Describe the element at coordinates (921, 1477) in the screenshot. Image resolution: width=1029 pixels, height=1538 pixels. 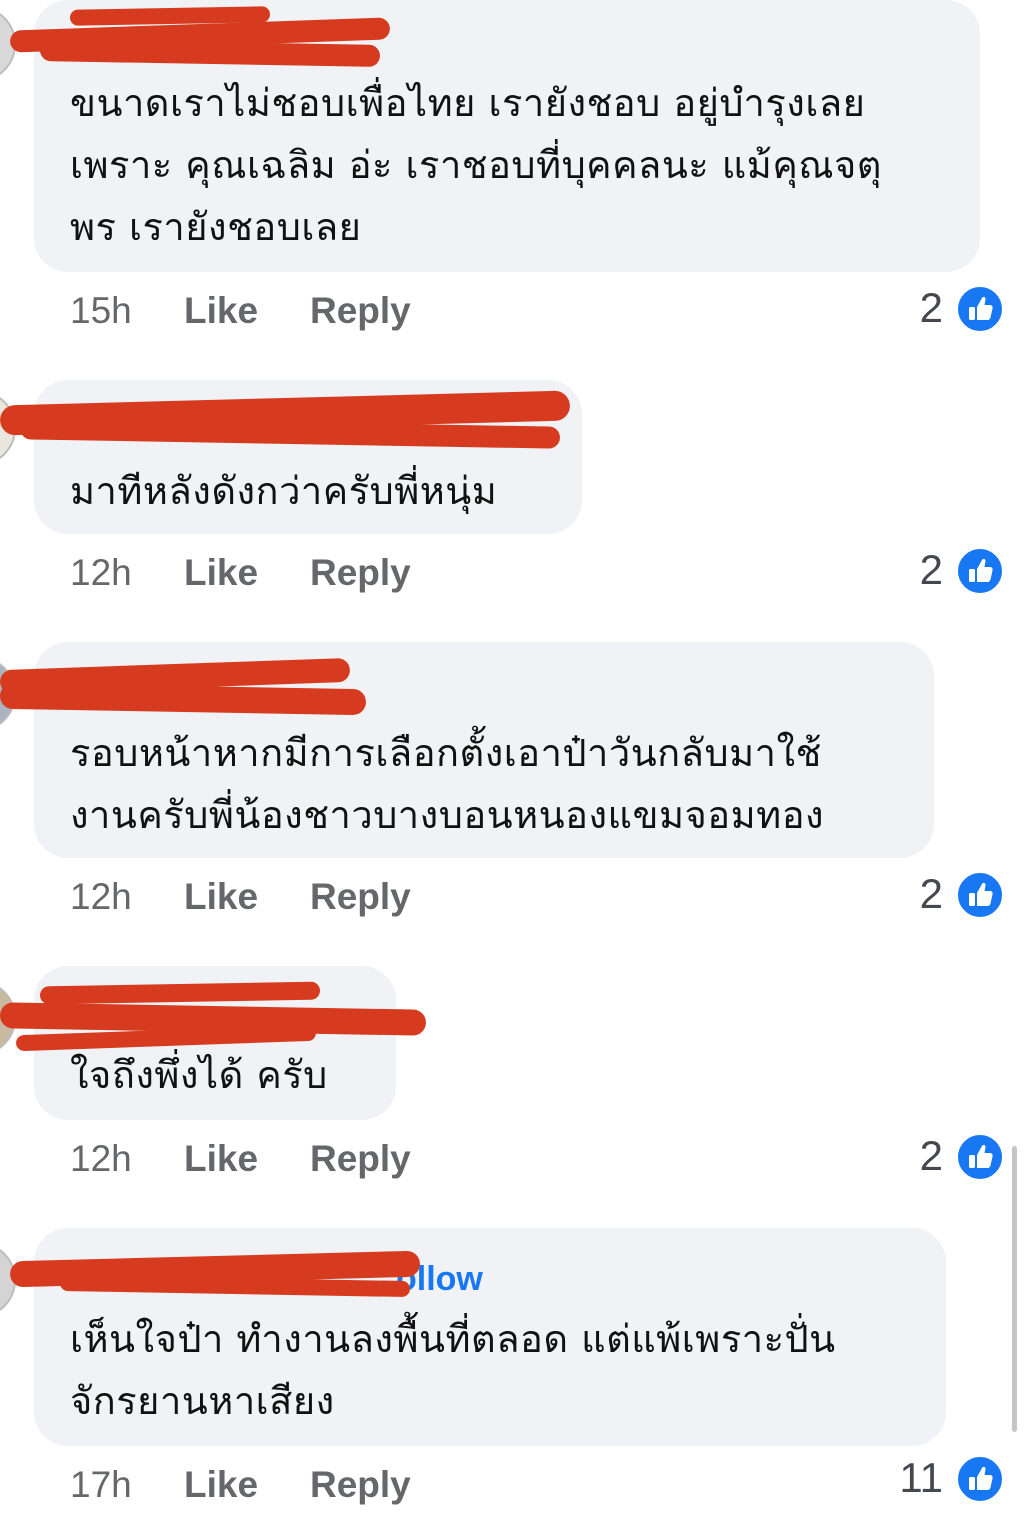
I see `reaction-count: 11` at that location.